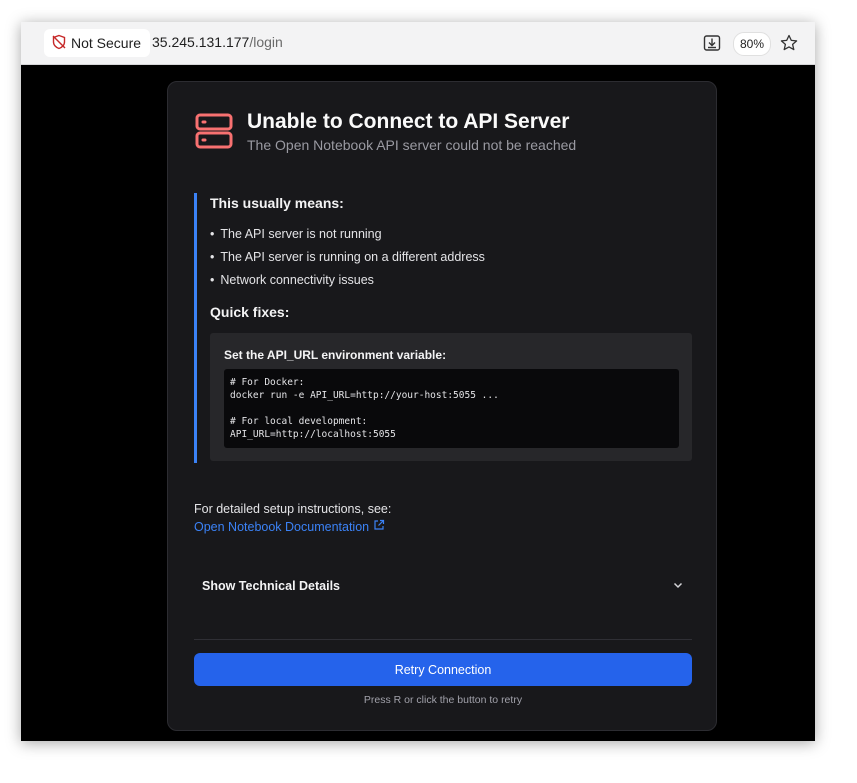 The image size is (857, 783). Describe the element at coordinates (678, 586) in the screenshot. I see `chevron-down-icon` at that location.